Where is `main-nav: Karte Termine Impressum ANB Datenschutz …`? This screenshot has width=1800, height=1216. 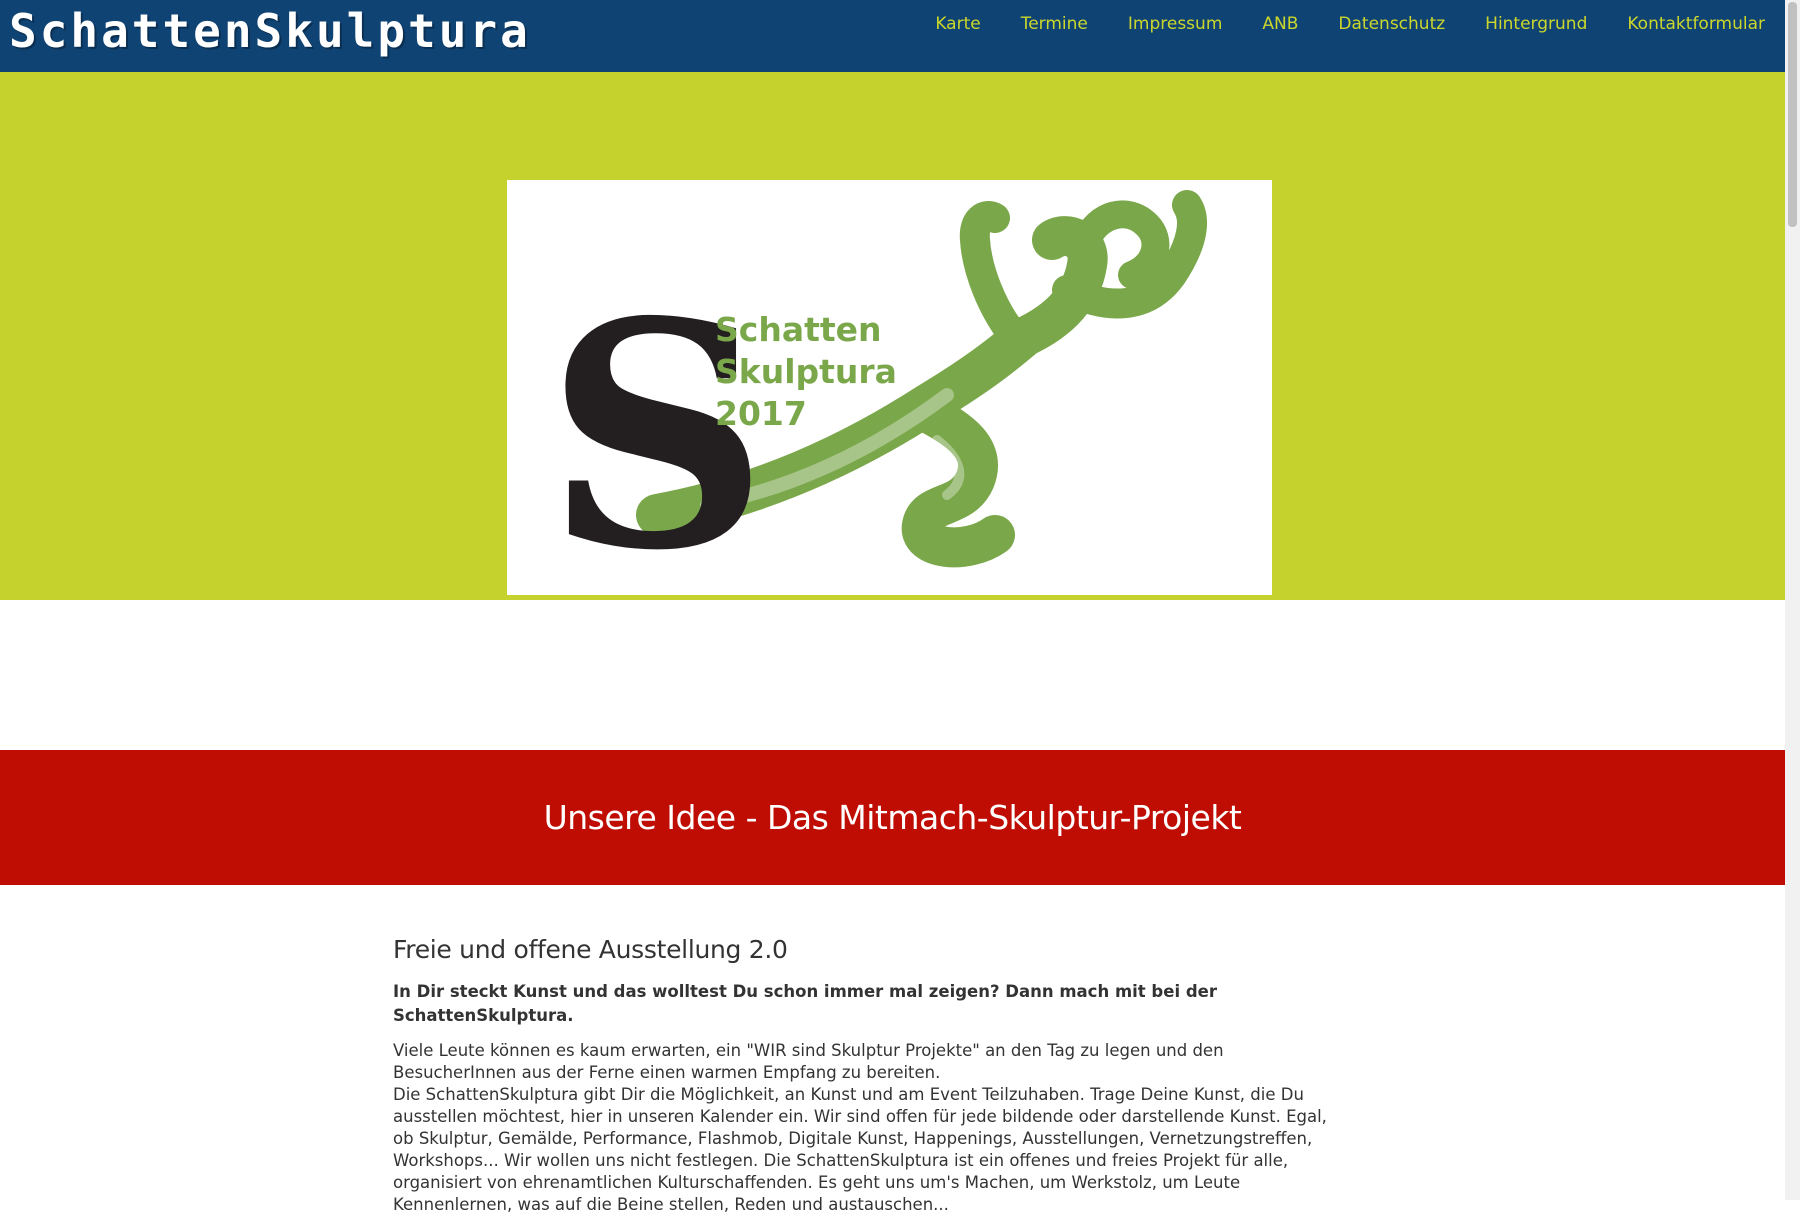 main-nav: Karte Termine Impressum ANB Datenschutz … is located at coordinates (1350, 24).